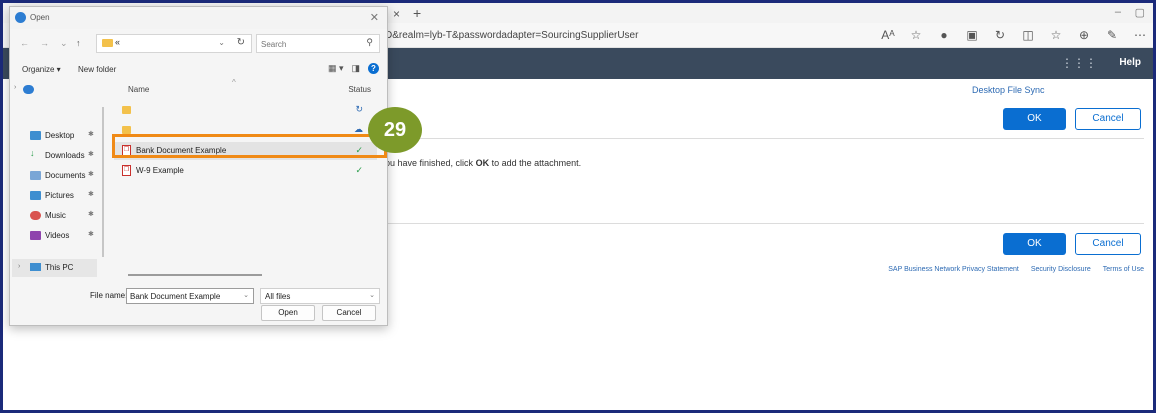  I want to click on extension-icon: ▣, so click(972, 35).